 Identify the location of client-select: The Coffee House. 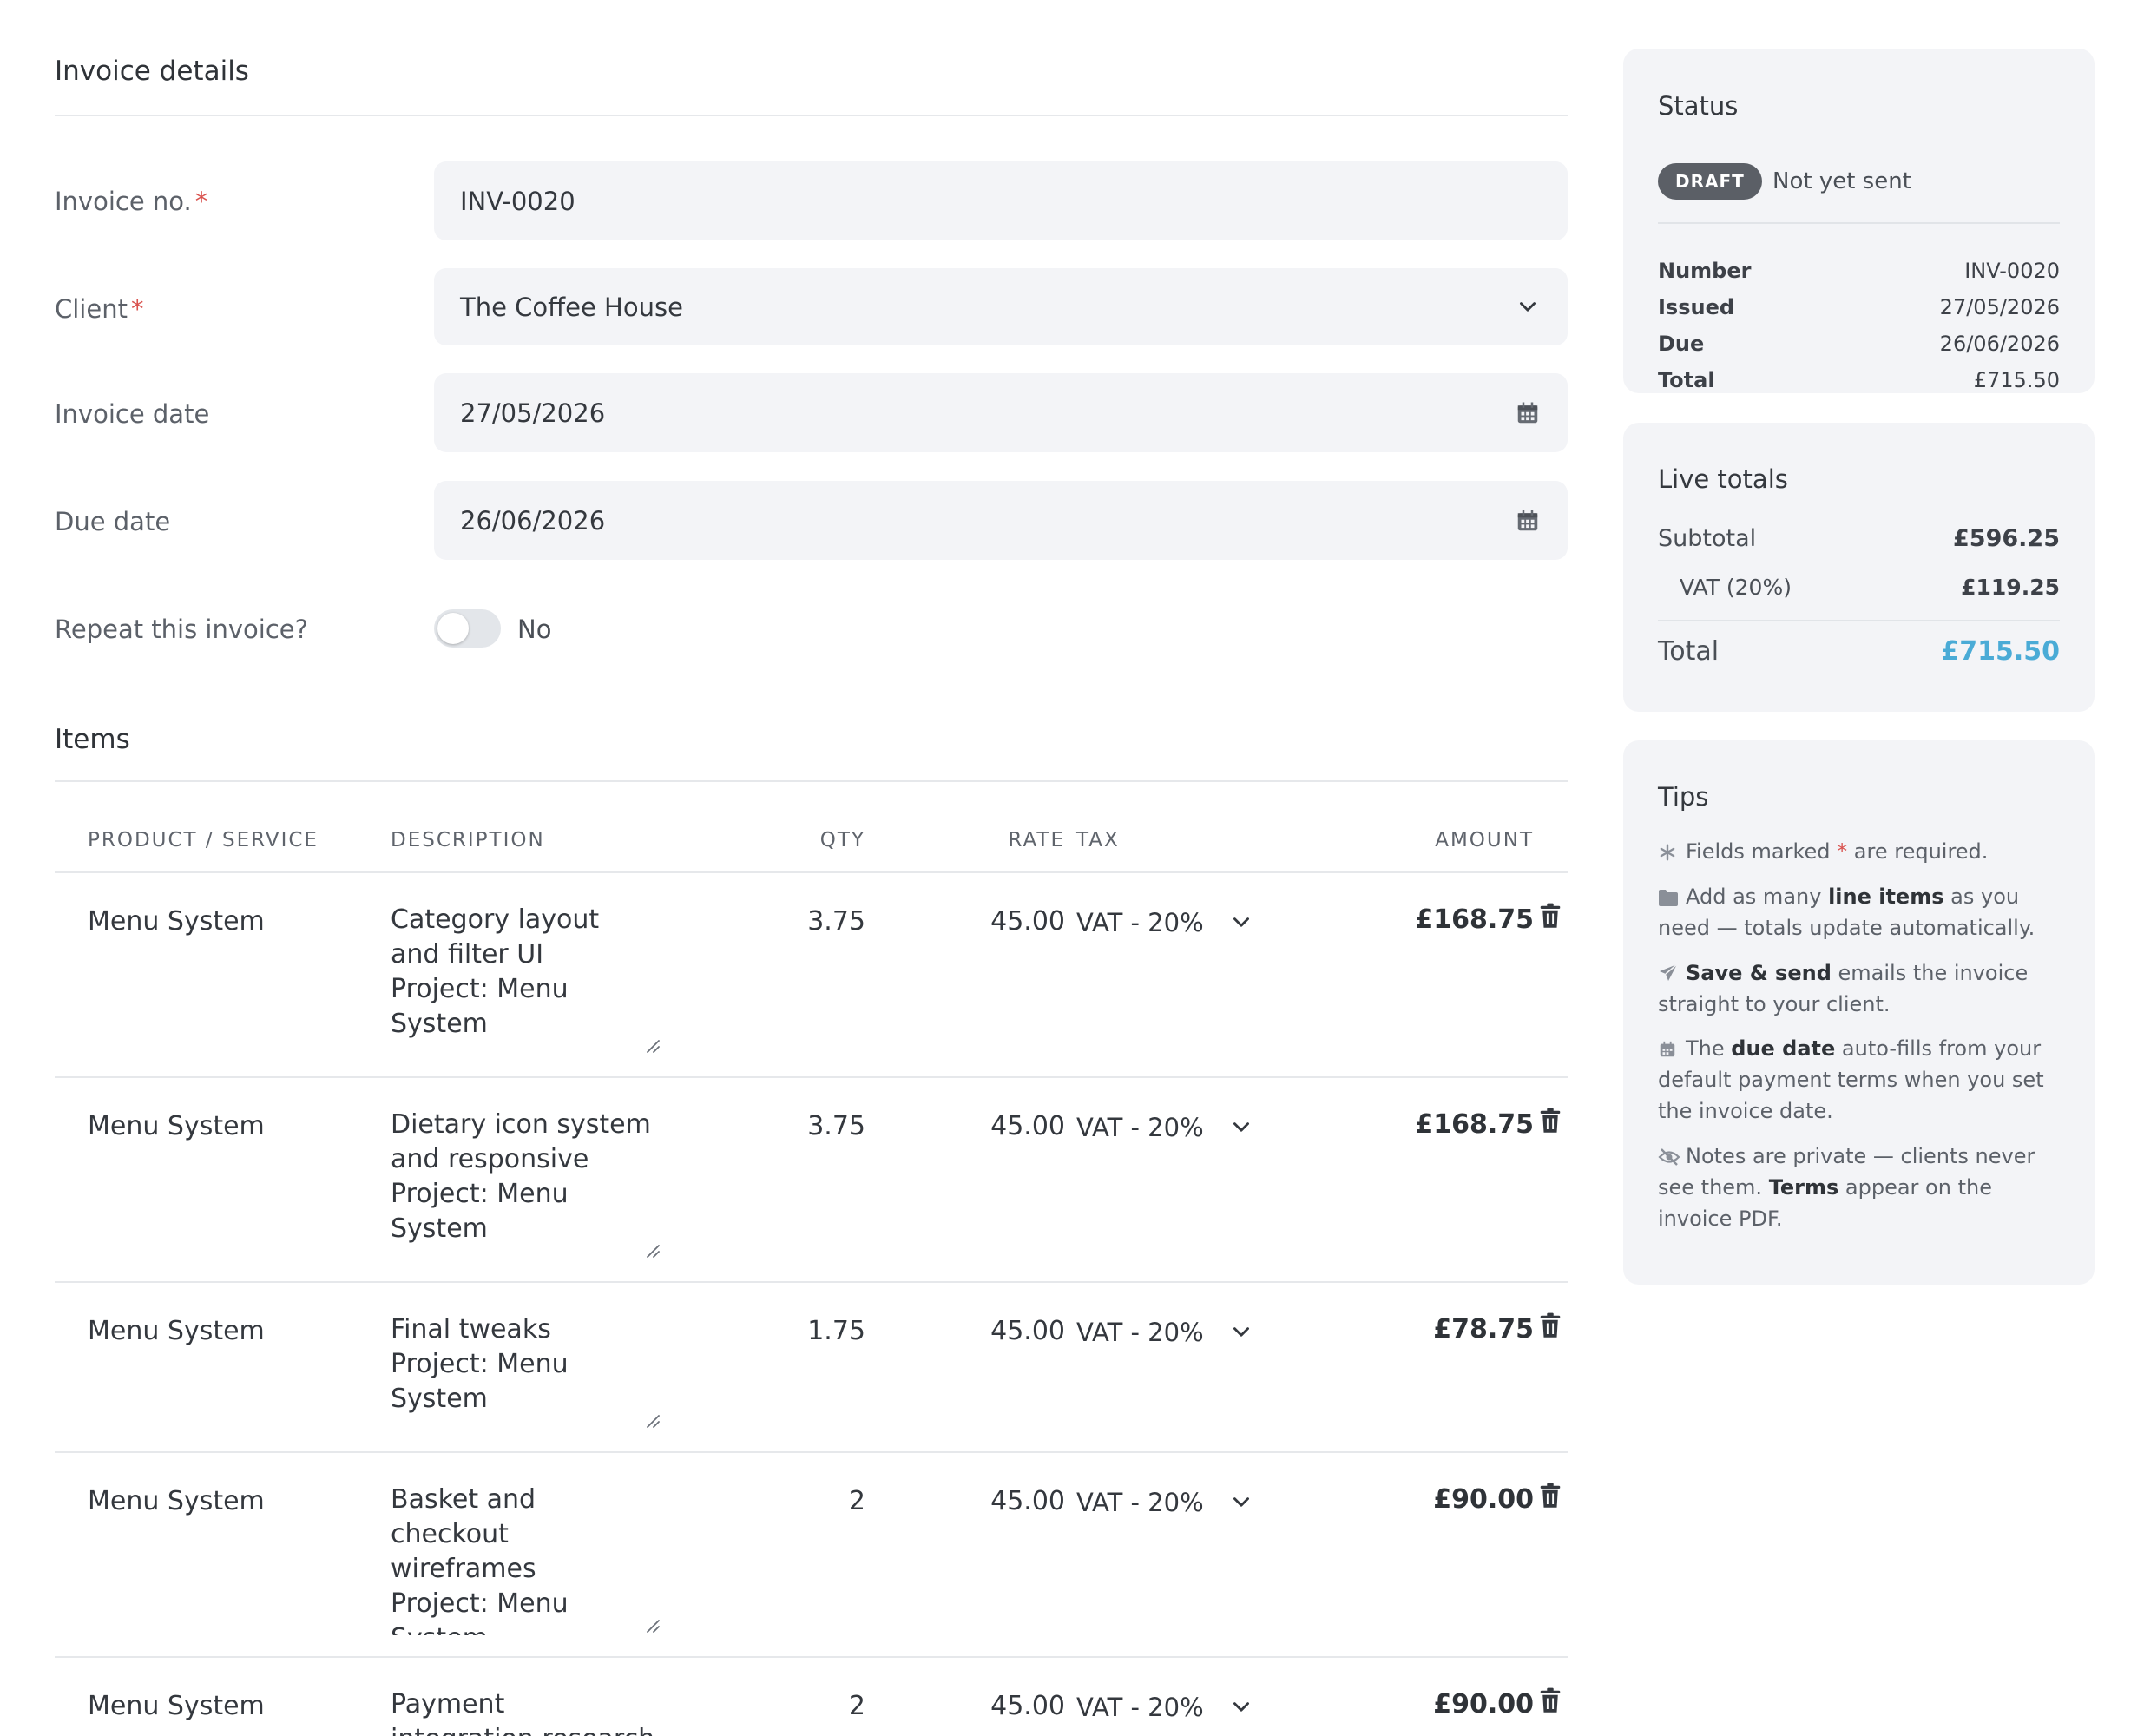
(1001, 306).